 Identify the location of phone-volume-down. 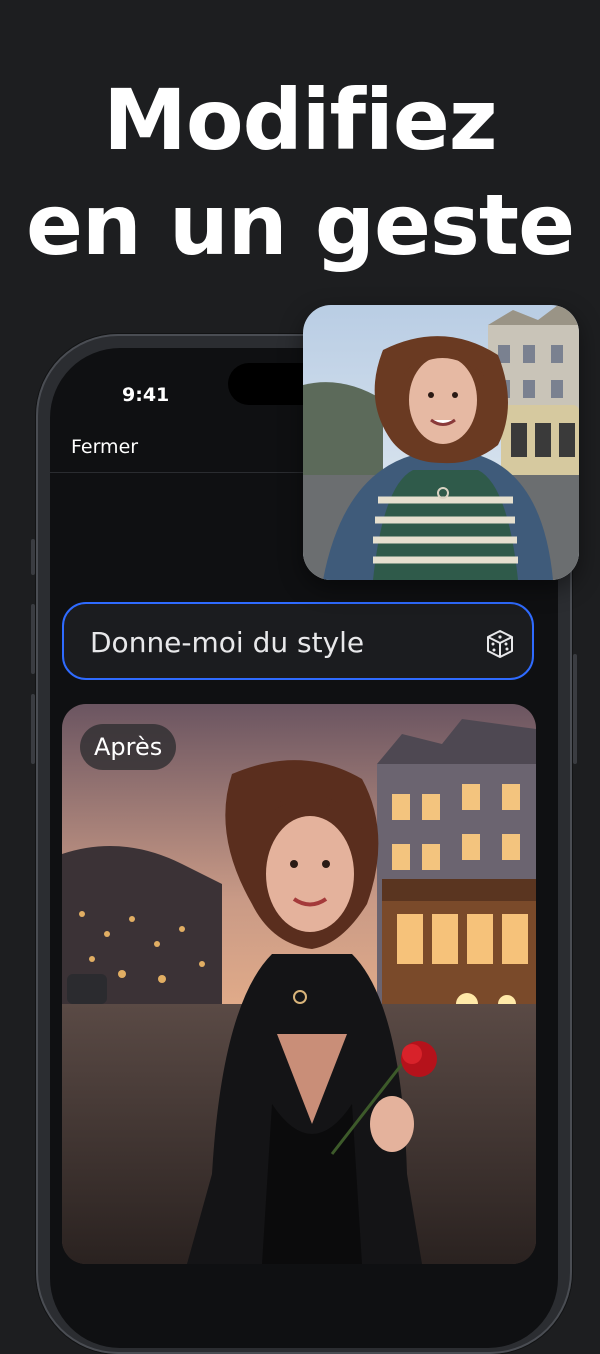
(33, 729).